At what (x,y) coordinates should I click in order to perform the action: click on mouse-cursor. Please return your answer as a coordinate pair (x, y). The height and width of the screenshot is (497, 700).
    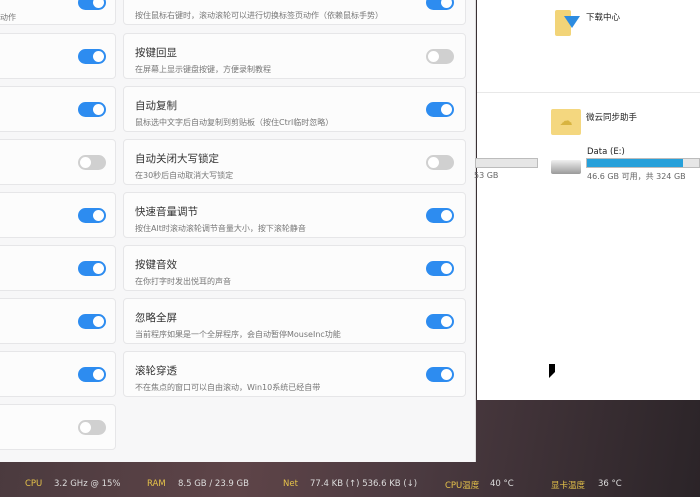
    Looking at the image, I should click on (552, 371).